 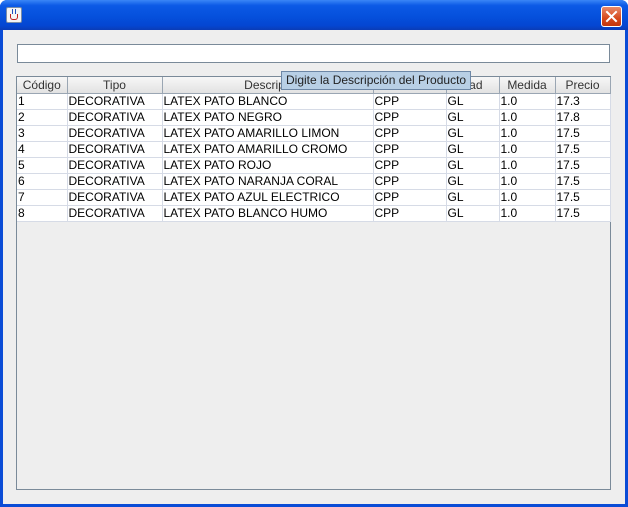 I want to click on table-cell: 17.3, so click(x=583, y=101).